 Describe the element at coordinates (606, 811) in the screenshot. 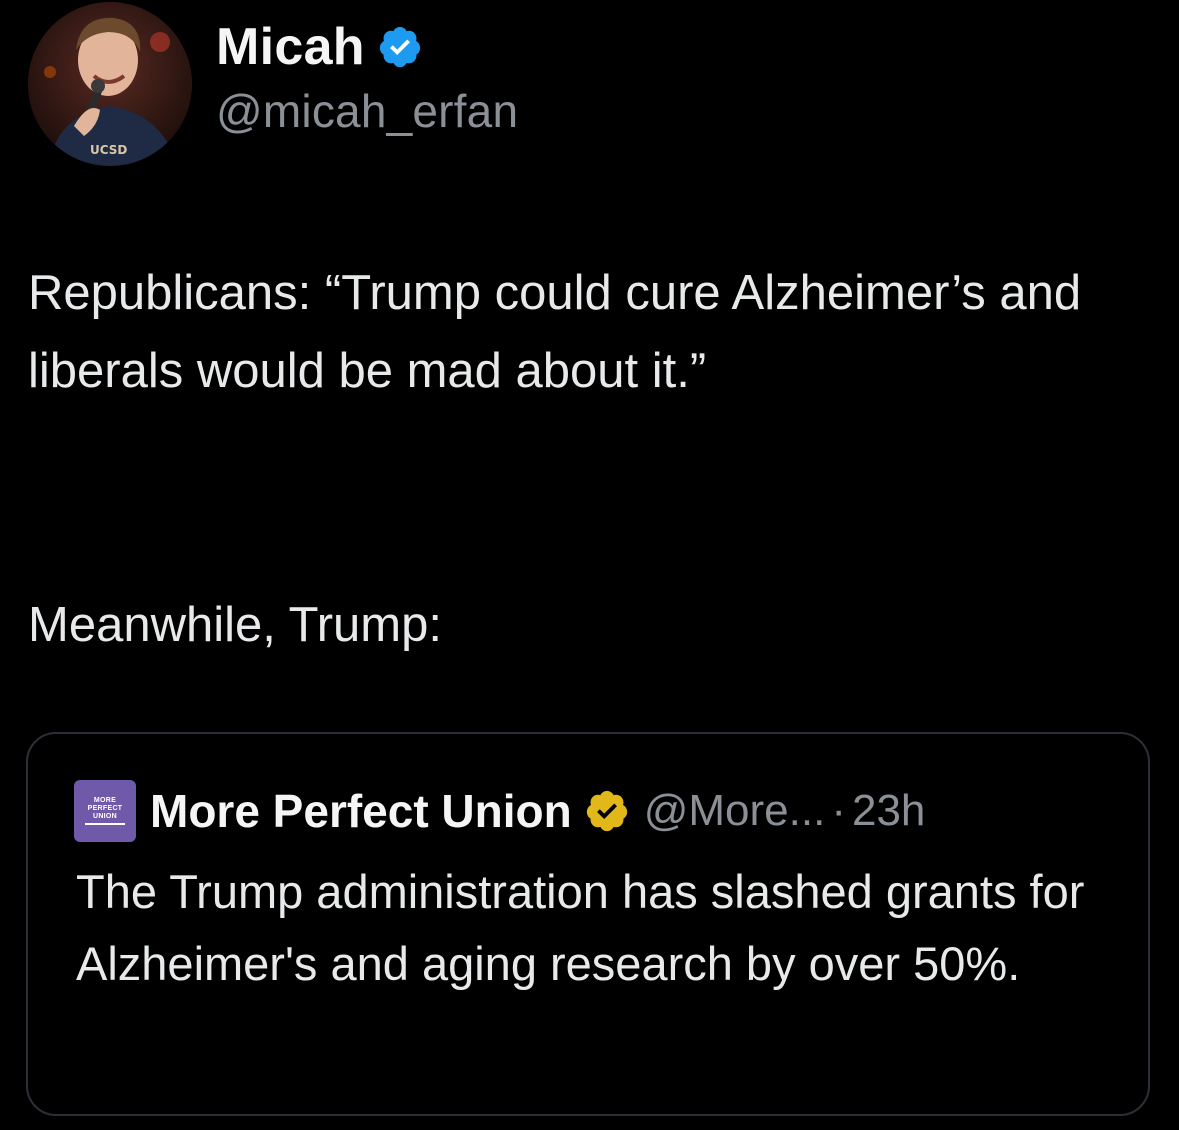

I see `gold-verified-badge-icon` at that location.